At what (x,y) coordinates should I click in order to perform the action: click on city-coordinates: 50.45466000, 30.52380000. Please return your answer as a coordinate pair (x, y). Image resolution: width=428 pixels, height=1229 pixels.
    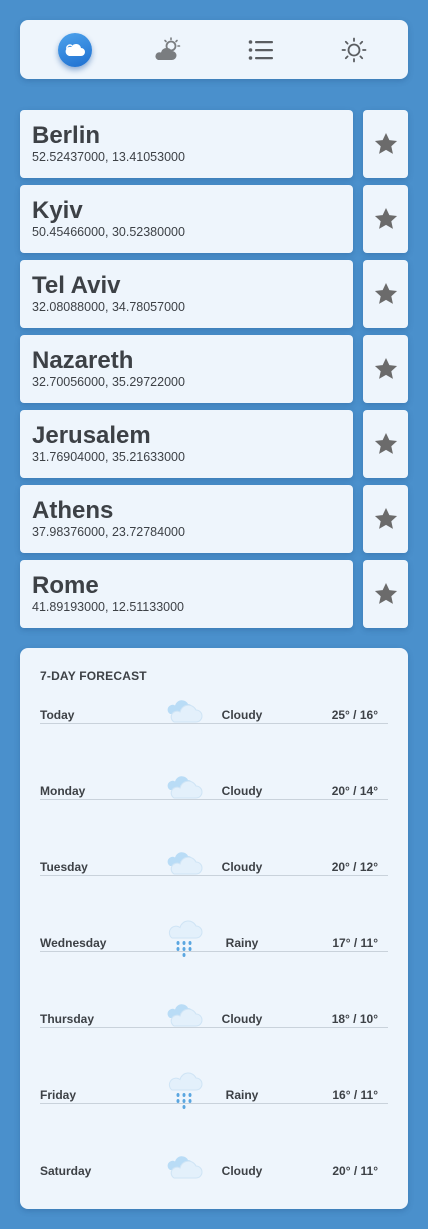
    Looking at the image, I should click on (108, 232).